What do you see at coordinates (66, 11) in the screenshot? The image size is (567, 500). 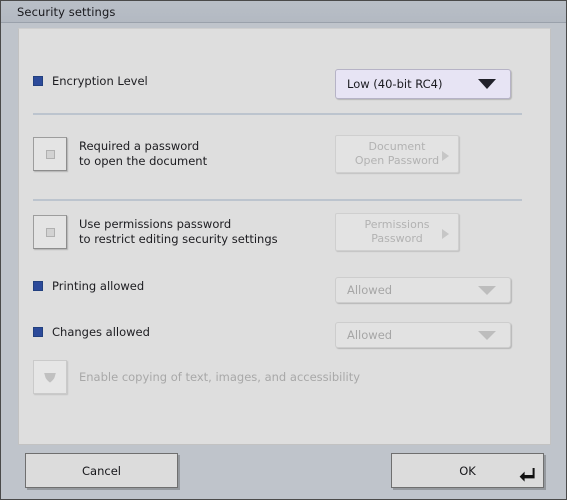 I see `window-title: Security settings` at bounding box center [66, 11].